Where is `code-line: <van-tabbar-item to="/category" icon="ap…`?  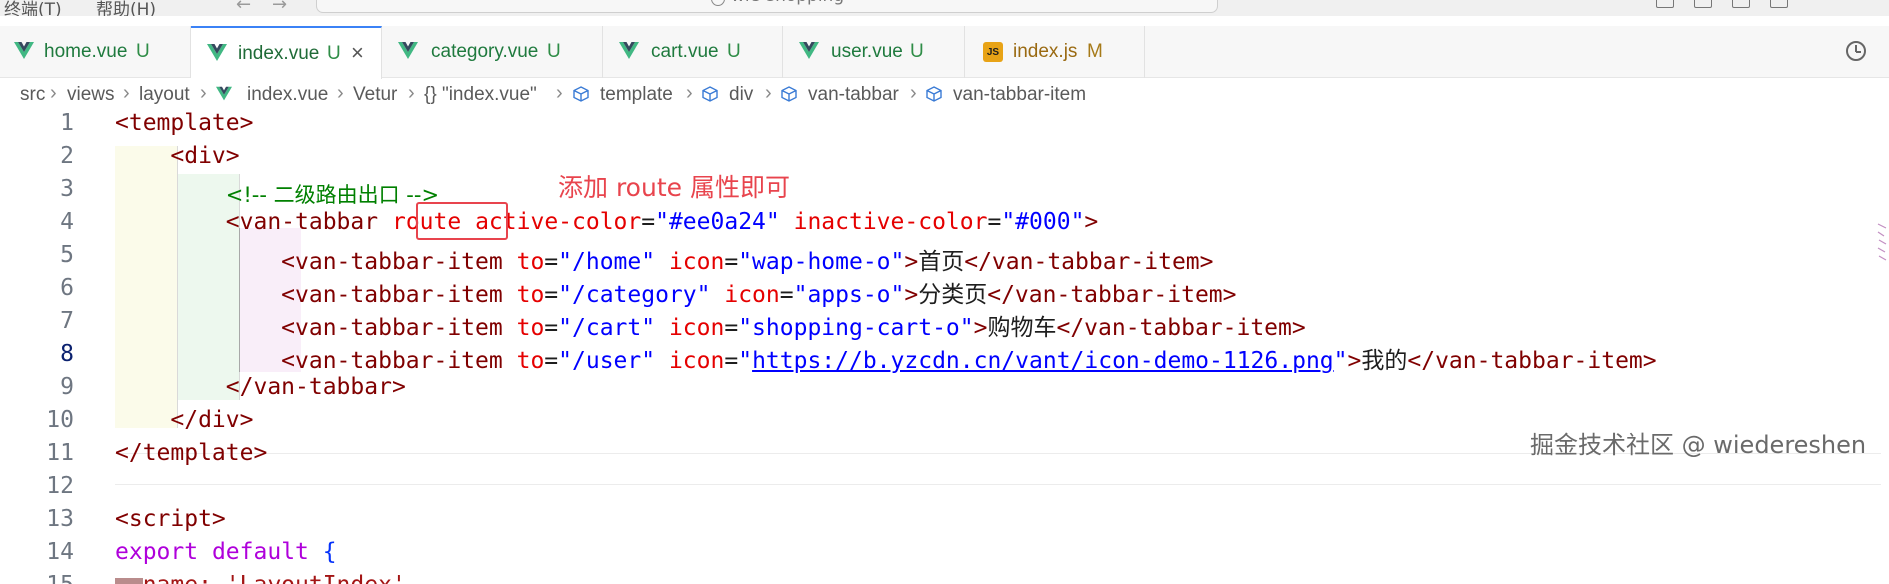 code-line: <van-tabbar-item to="/category" icon="ap… is located at coordinates (759, 295).